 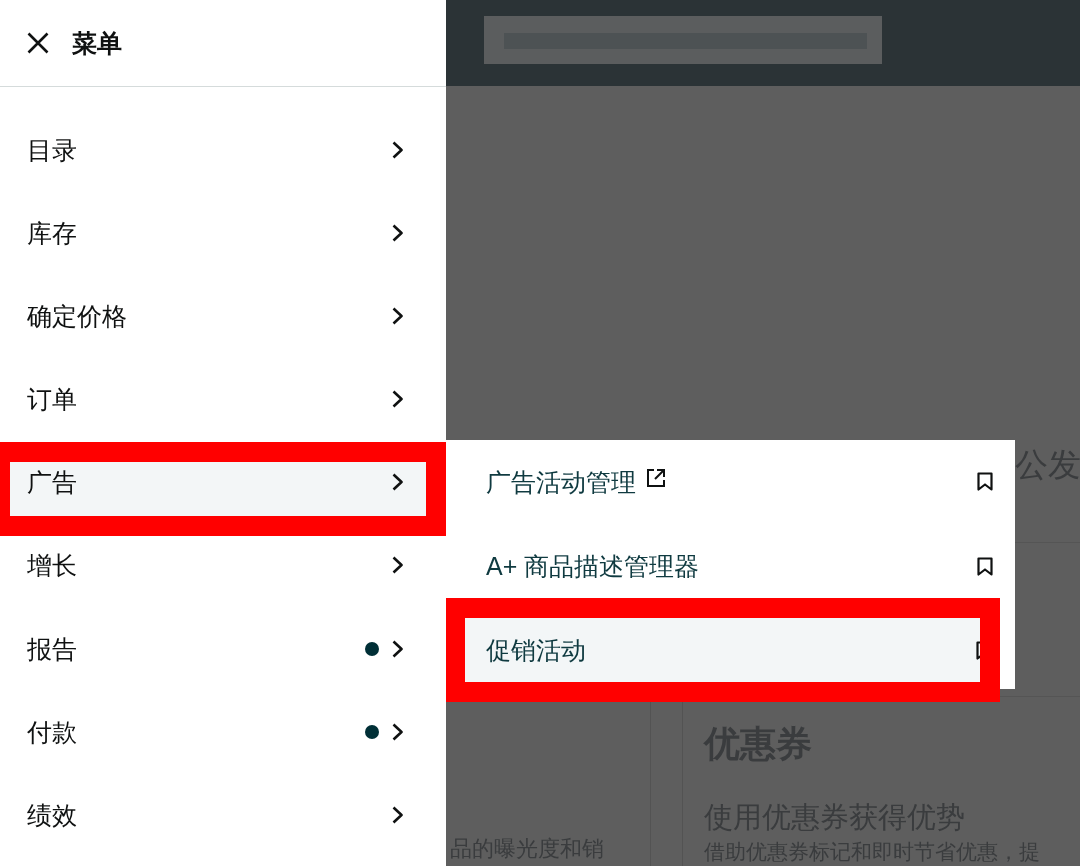 I want to click on close-icon, so click(x=38, y=43).